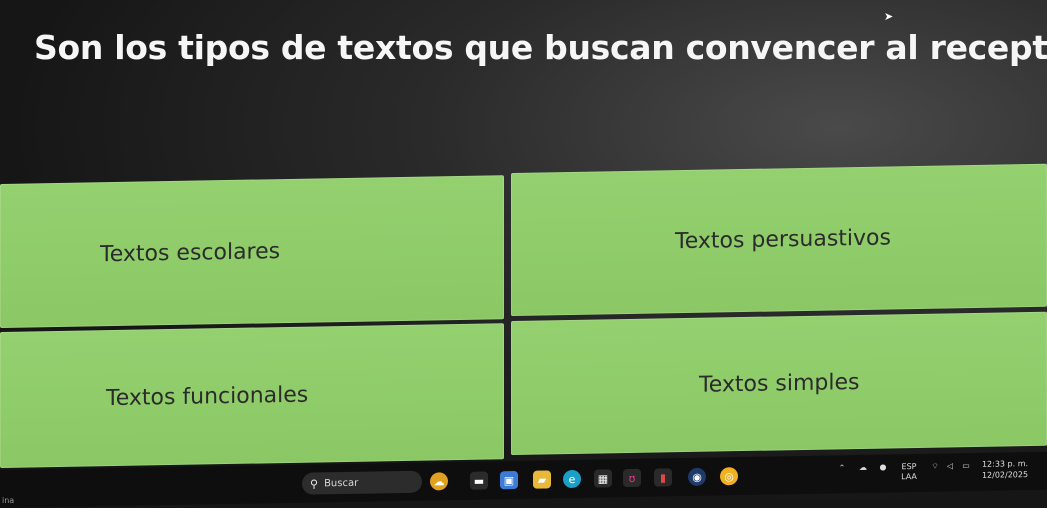 Image resolution: width=1047 pixels, height=508 pixels. Describe the element at coordinates (8, 500) in the screenshot. I see `corner-text: ina` at that location.